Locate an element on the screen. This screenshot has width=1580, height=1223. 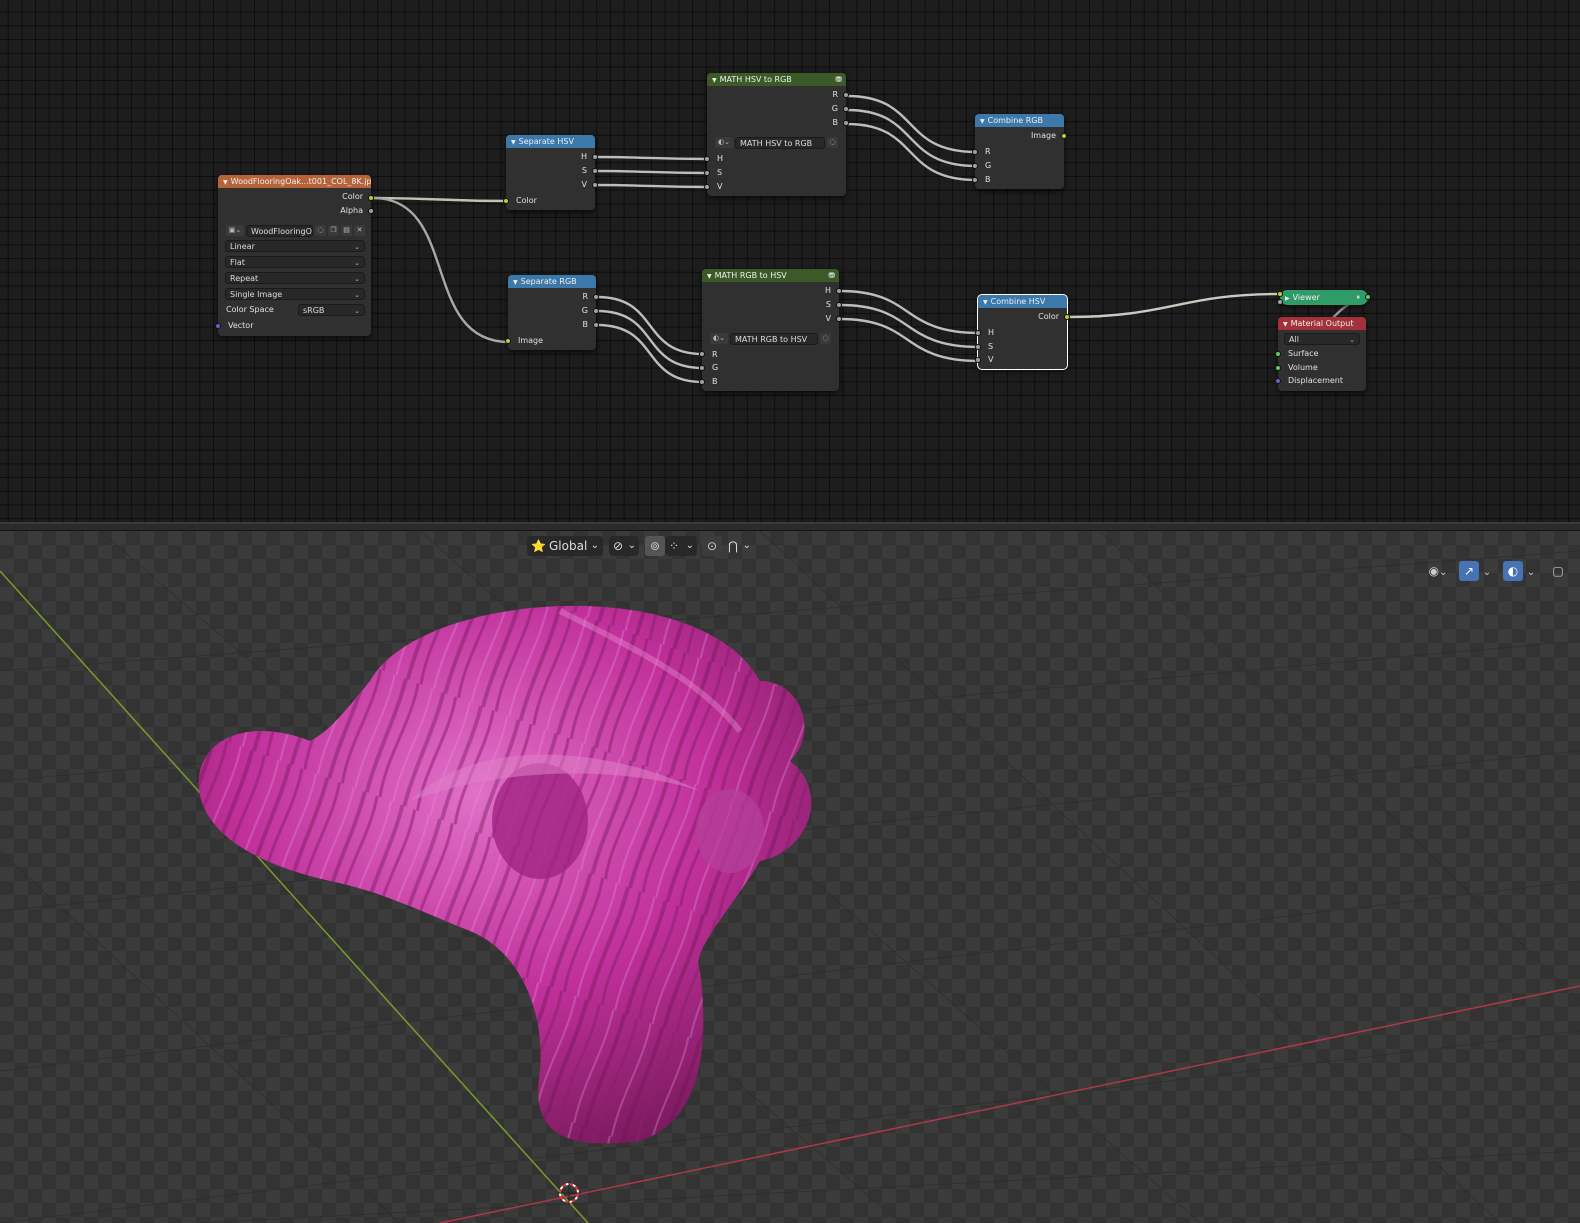
node-group-name-field: MATH RGB to HSV is located at coordinates (774, 339).